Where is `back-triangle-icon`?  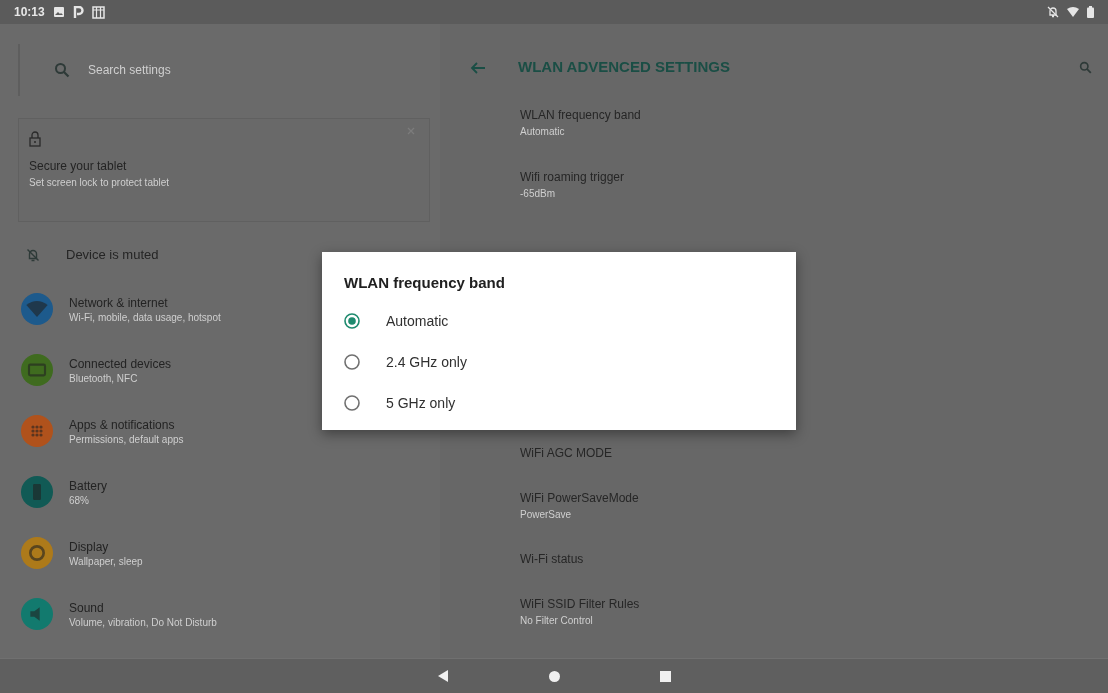 back-triangle-icon is located at coordinates (443, 676).